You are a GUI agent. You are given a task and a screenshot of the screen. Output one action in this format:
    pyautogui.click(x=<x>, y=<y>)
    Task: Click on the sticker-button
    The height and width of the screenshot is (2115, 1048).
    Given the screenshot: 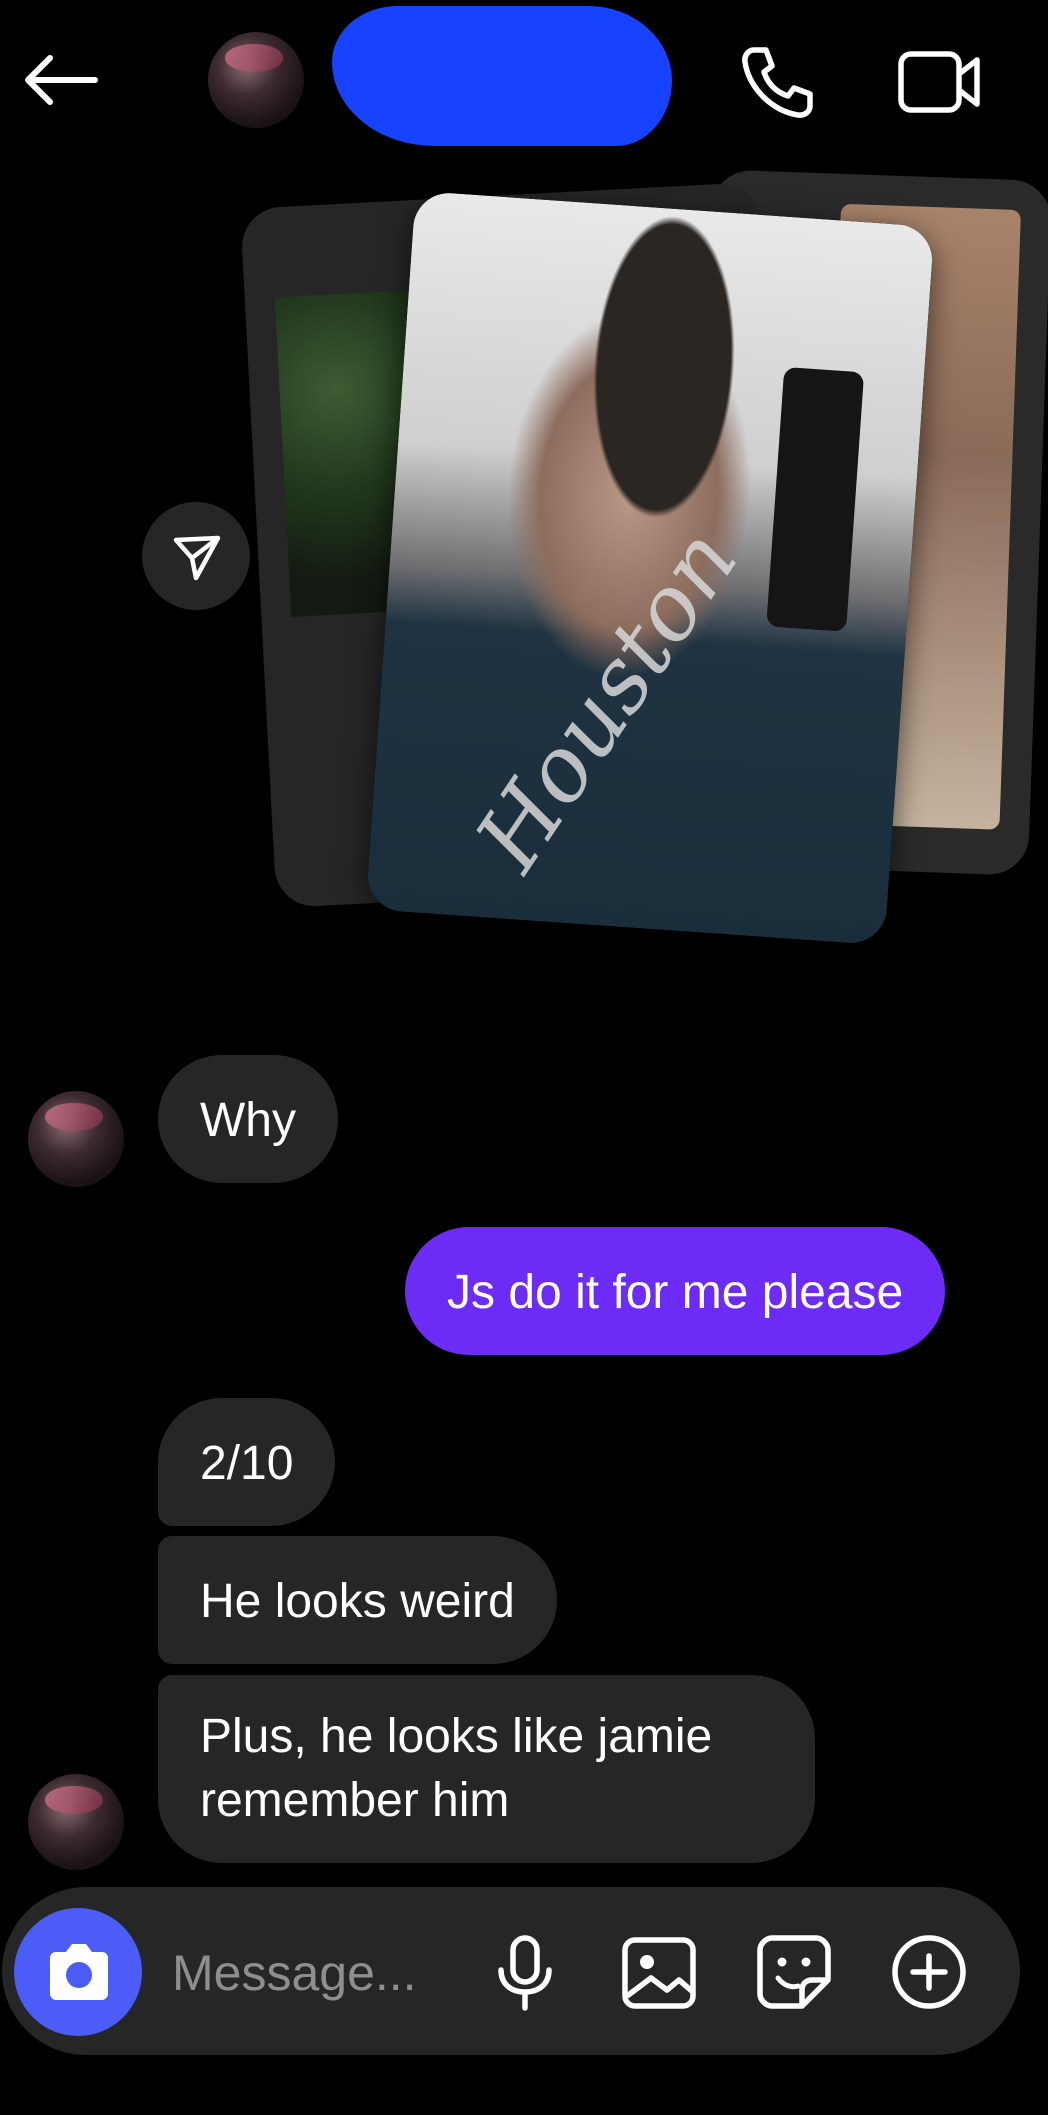 What is the action you would take?
    pyautogui.click(x=794, y=1972)
    